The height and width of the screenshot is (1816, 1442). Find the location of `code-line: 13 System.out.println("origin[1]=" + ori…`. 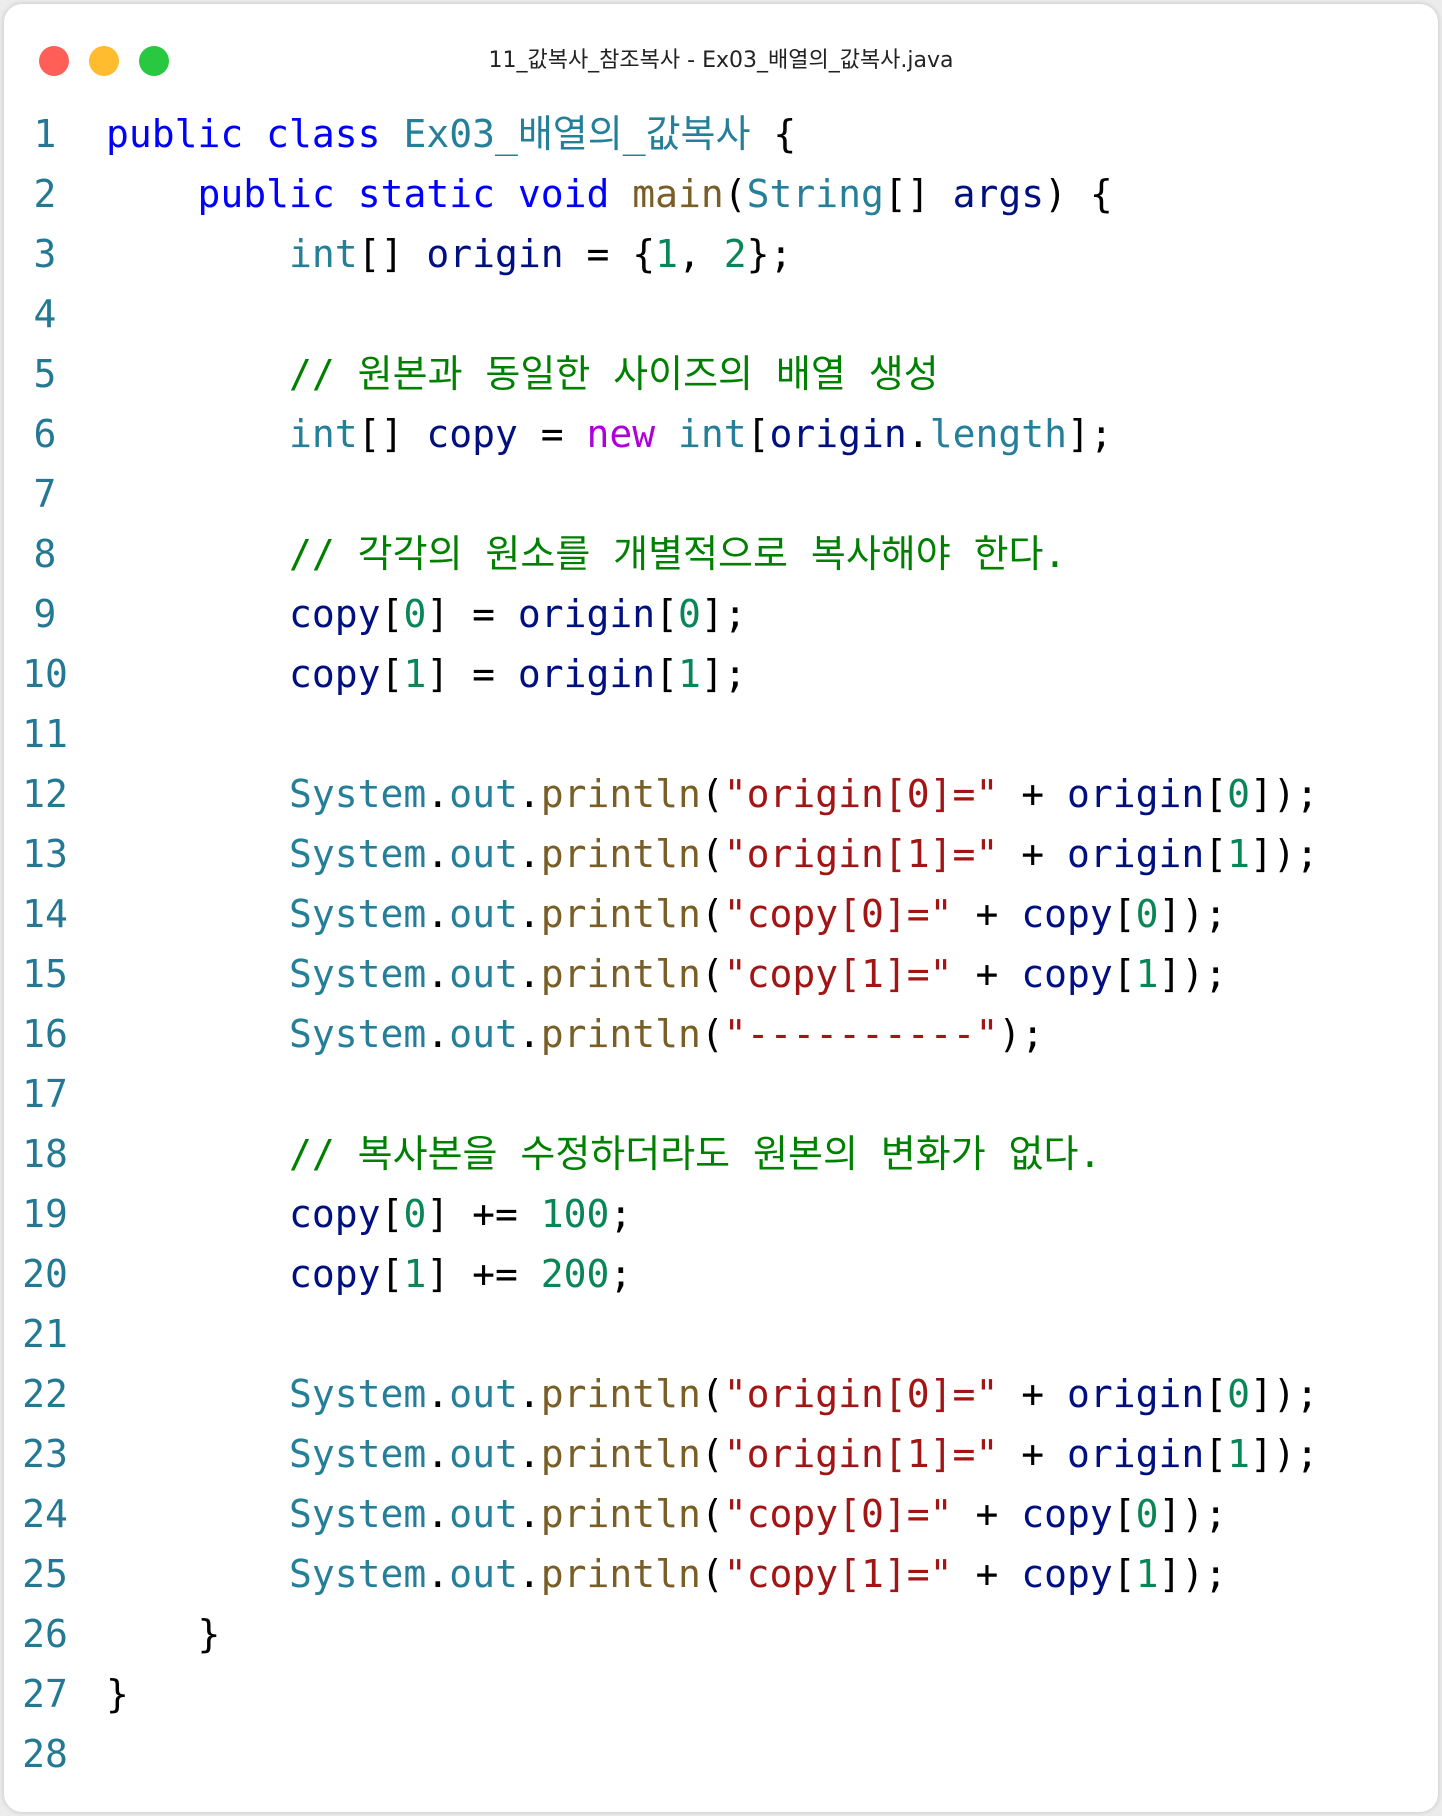

code-line: 13 System.out.println("origin[1]=" + ori… is located at coordinates (721, 854).